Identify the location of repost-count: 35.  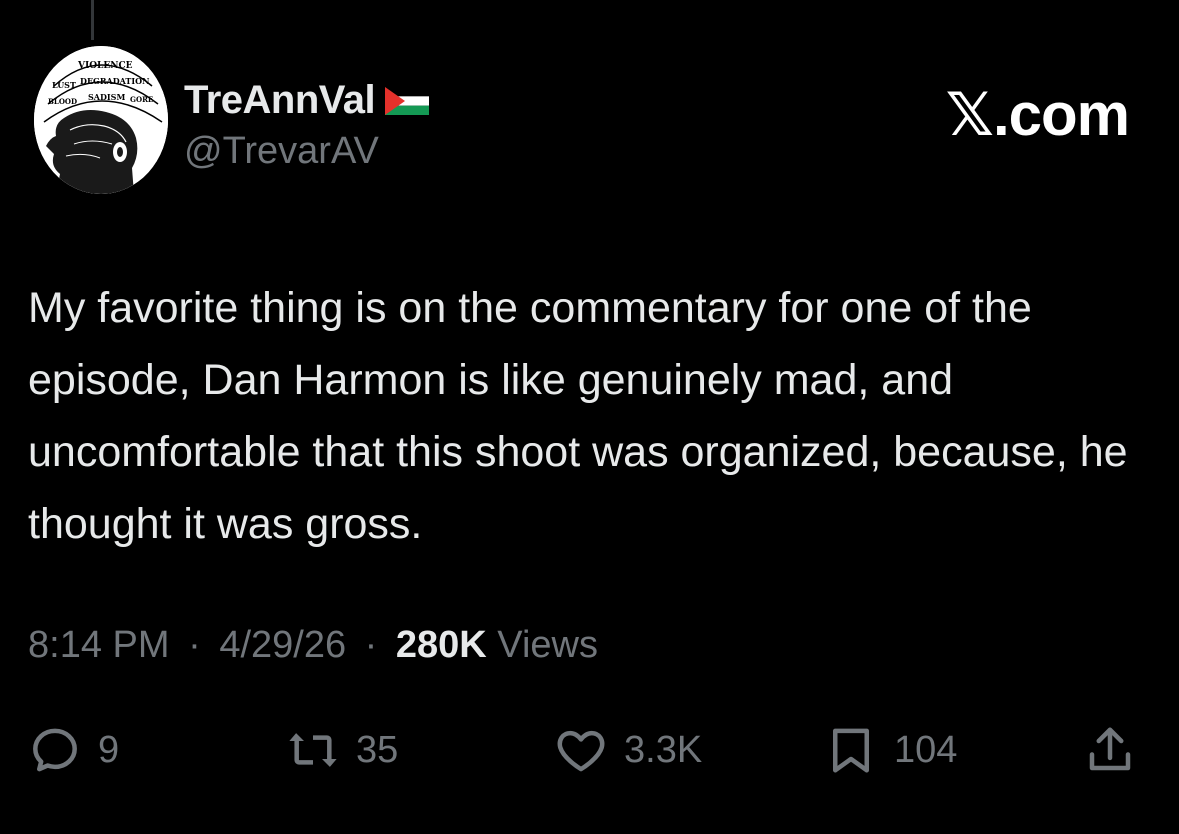
(377, 749).